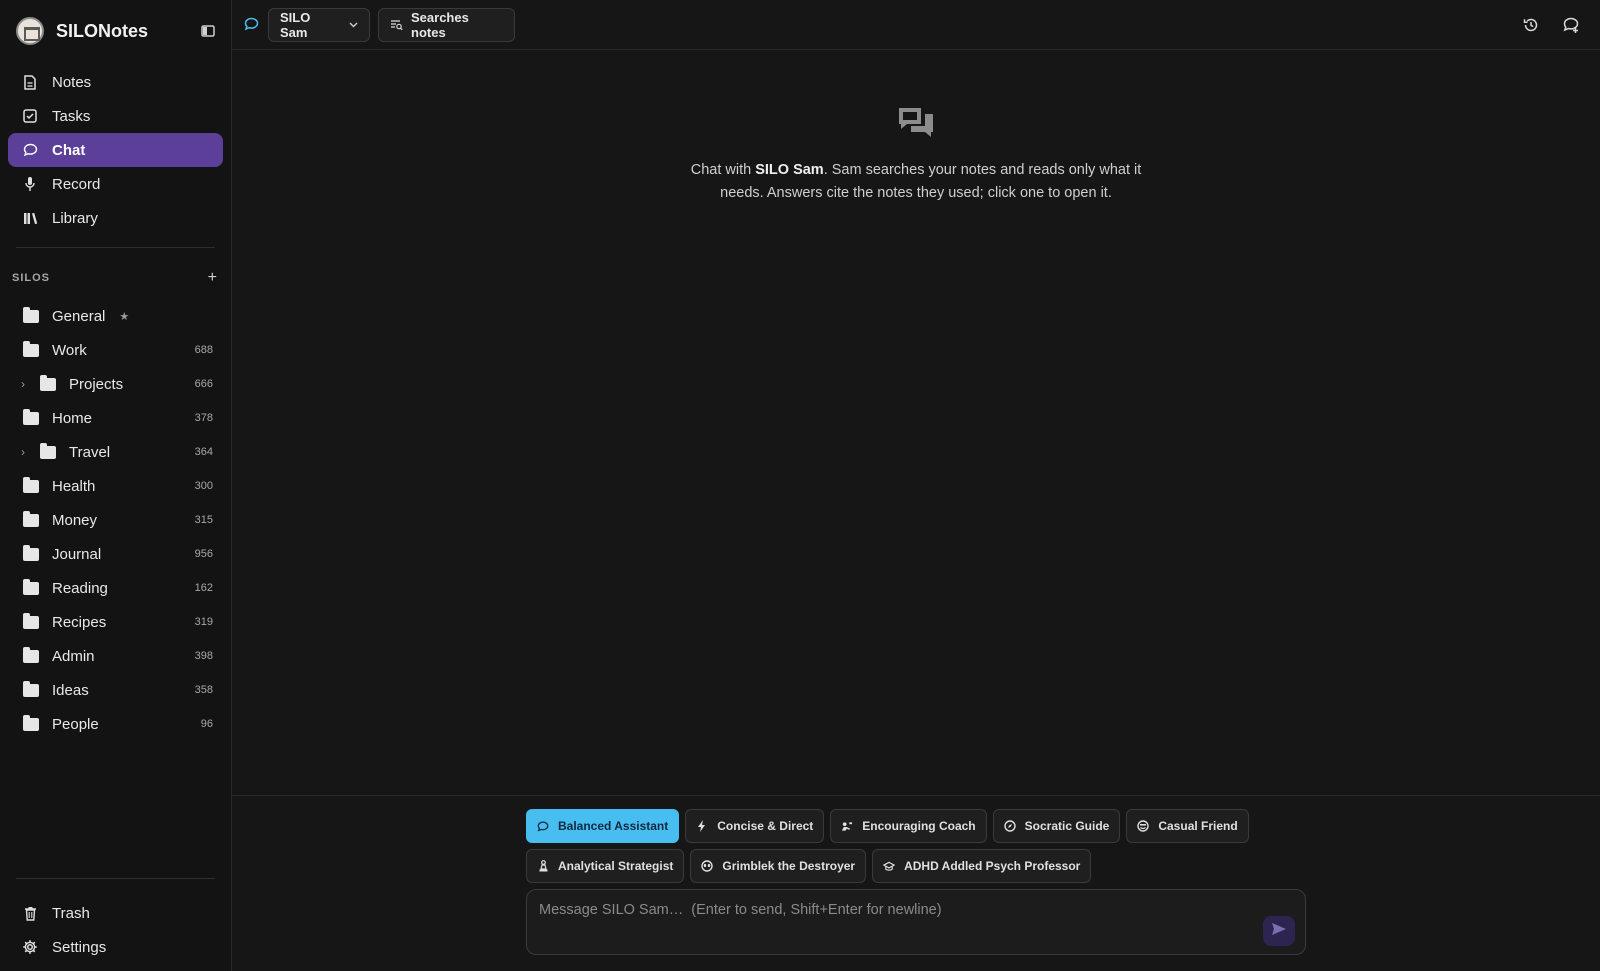 This screenshot has width=1600, height=971. What do you see at coordinates (30, 947) in the screenshot?
I see `gear-icon` at bounding box center [30, 947].